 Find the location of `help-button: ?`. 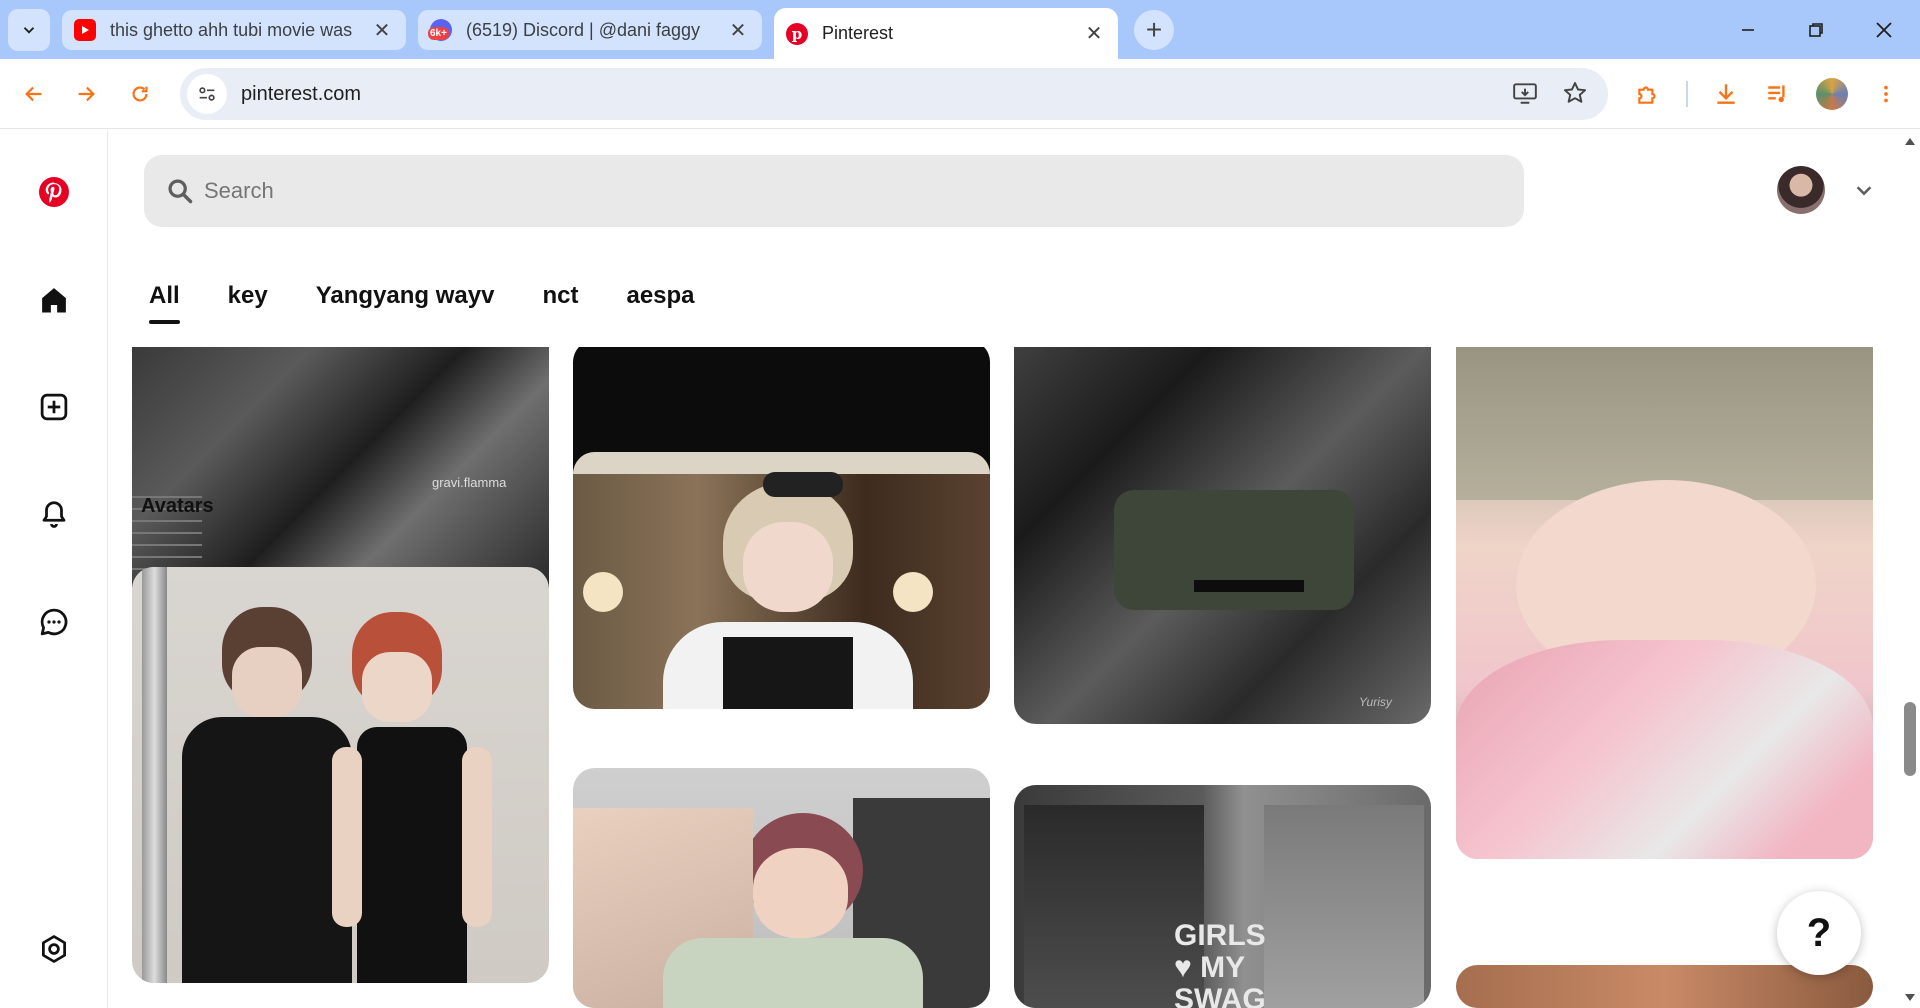

help-button: ? is located at coordinates (1819, 933).